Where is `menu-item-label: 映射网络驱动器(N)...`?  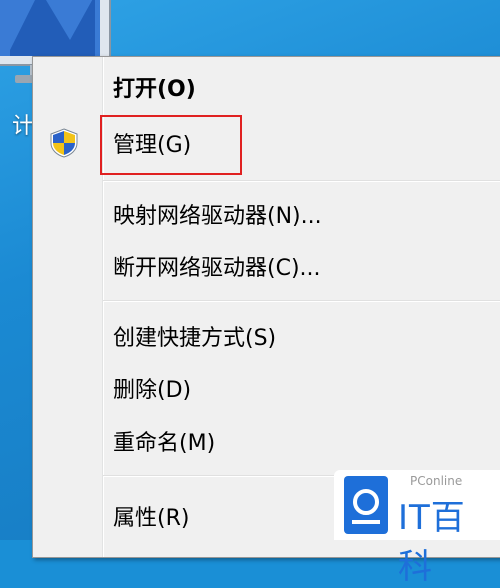
menu-item-label: 映射网络驱动器(N)... is located at coordinates (217, 216).